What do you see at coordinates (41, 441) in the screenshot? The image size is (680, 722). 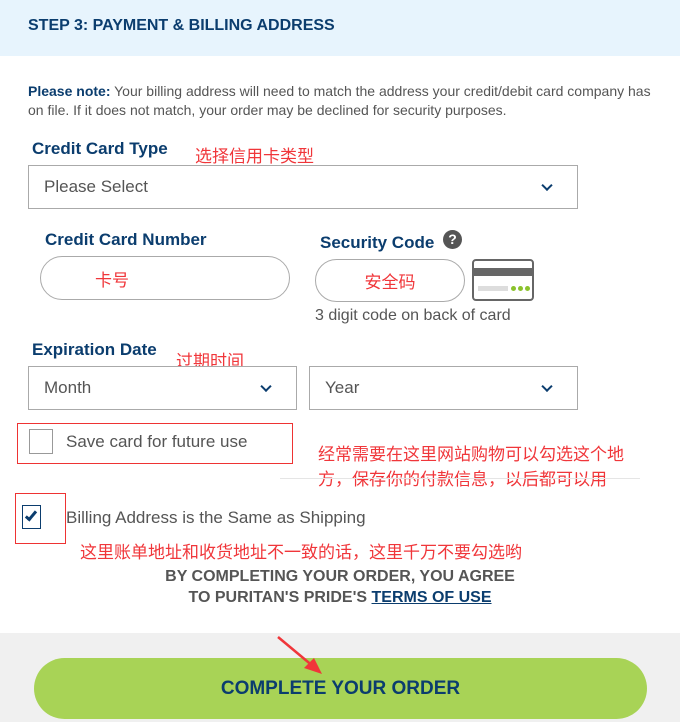 I see `save-card-checkbox` at bounding box center [41, 441].